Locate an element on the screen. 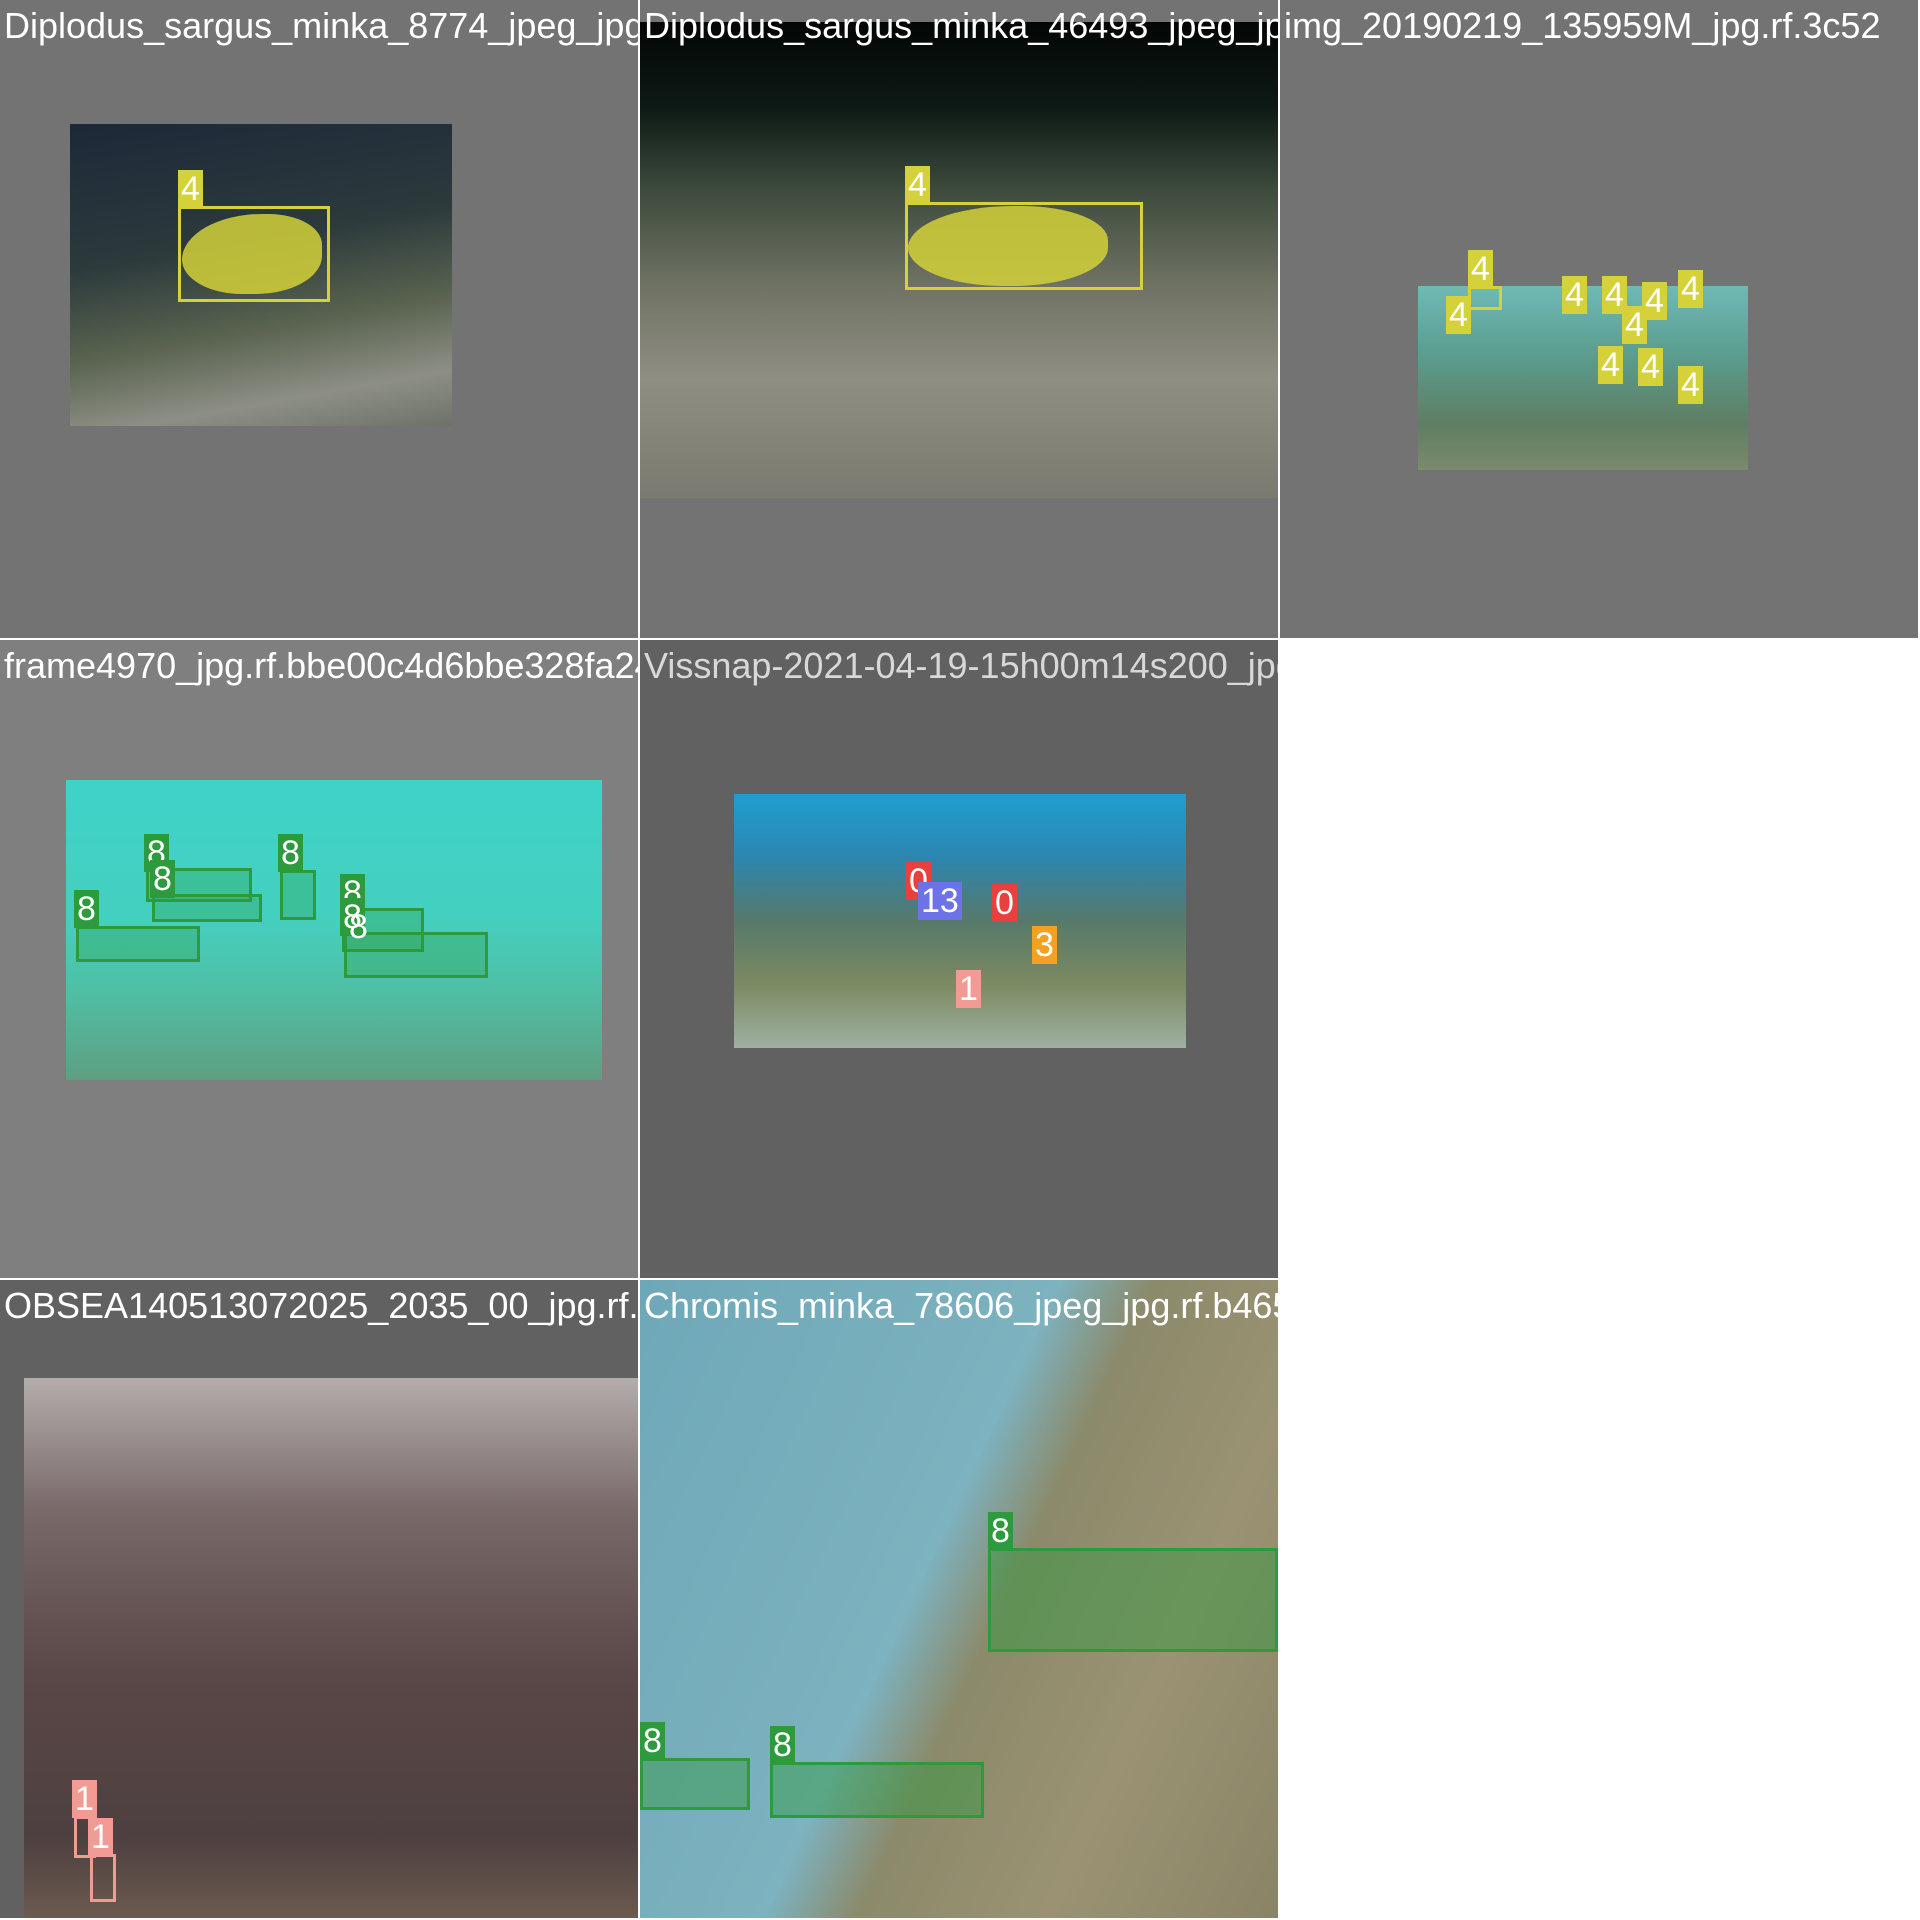  tile-title: OBSEA140513072025_2035_00_jpg.rf.5f373bd is located at coordinates (321, 1305).